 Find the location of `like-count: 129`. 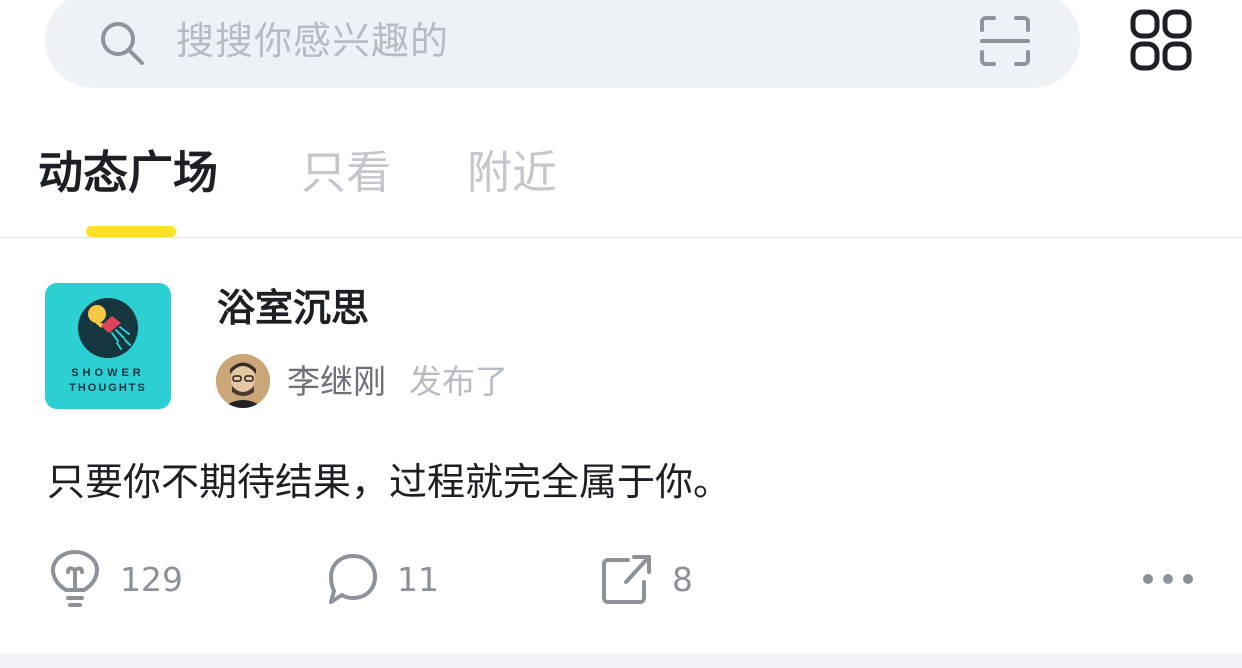

like-count: 129 is located at coordinates (151, 579).